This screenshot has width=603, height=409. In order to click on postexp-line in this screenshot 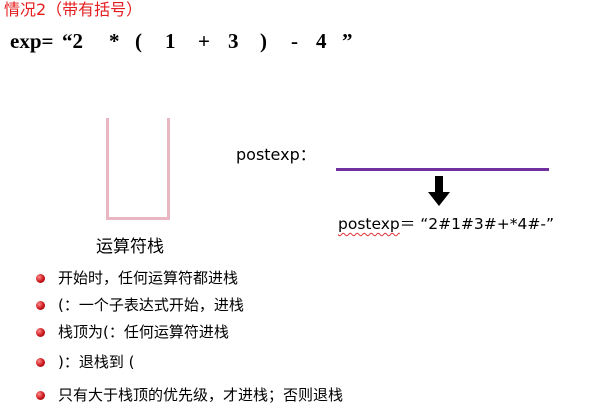, I will do `click(442, 169)`.